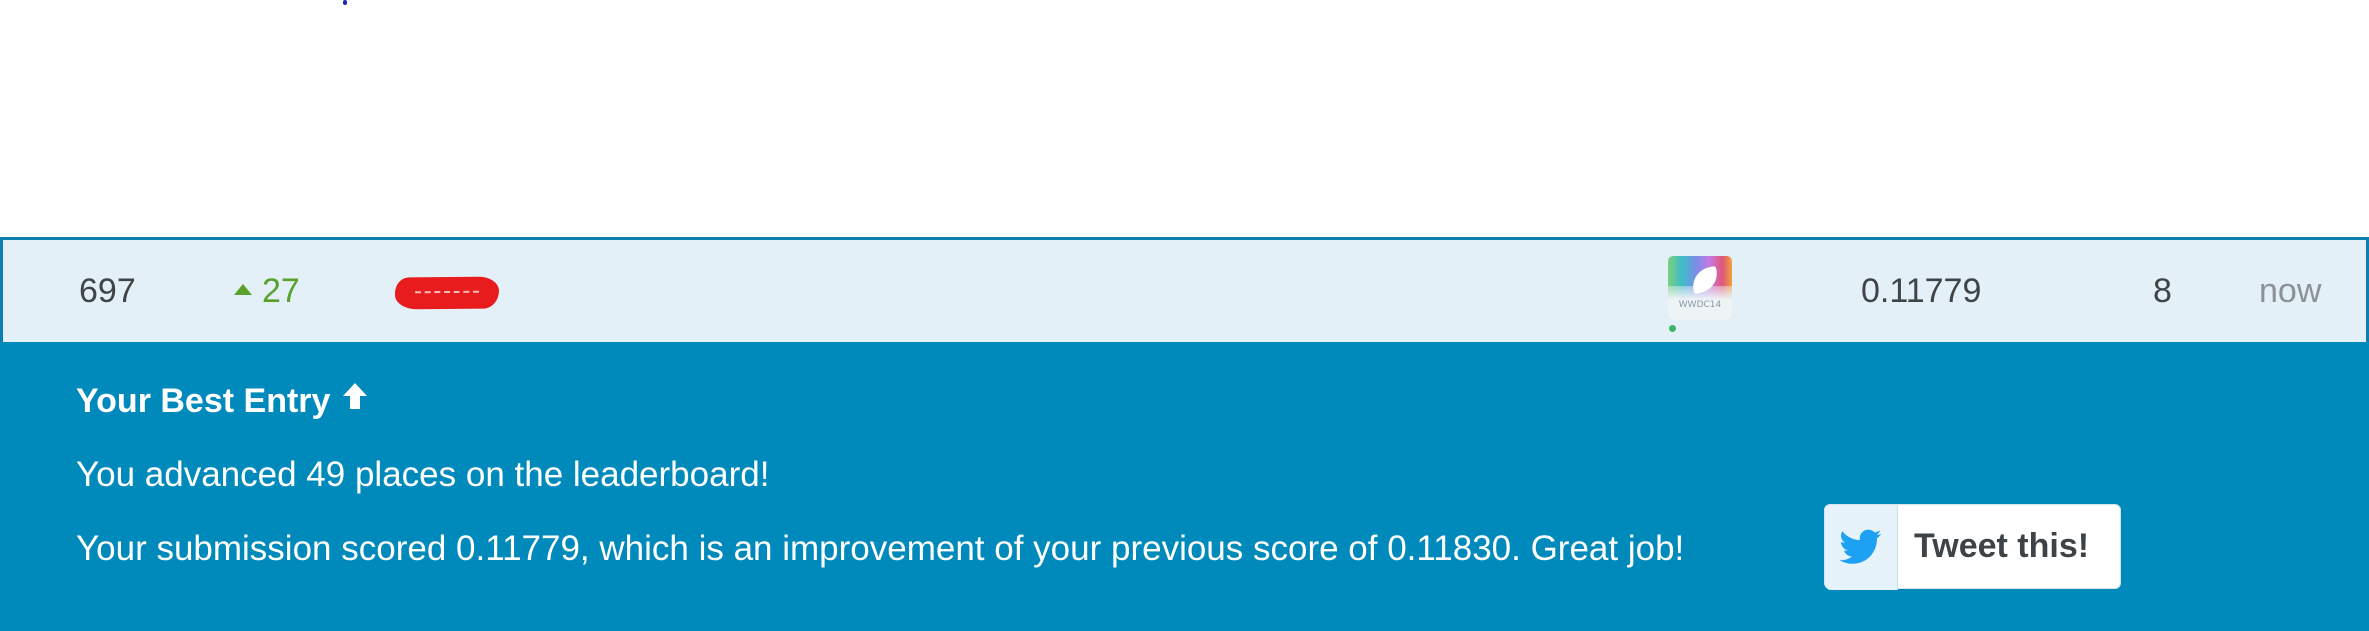 Image resolution: width=2369 pixels, height=631 pixels. I want to click on tweet-button-label: Tweet this!, so click(2002, 546).